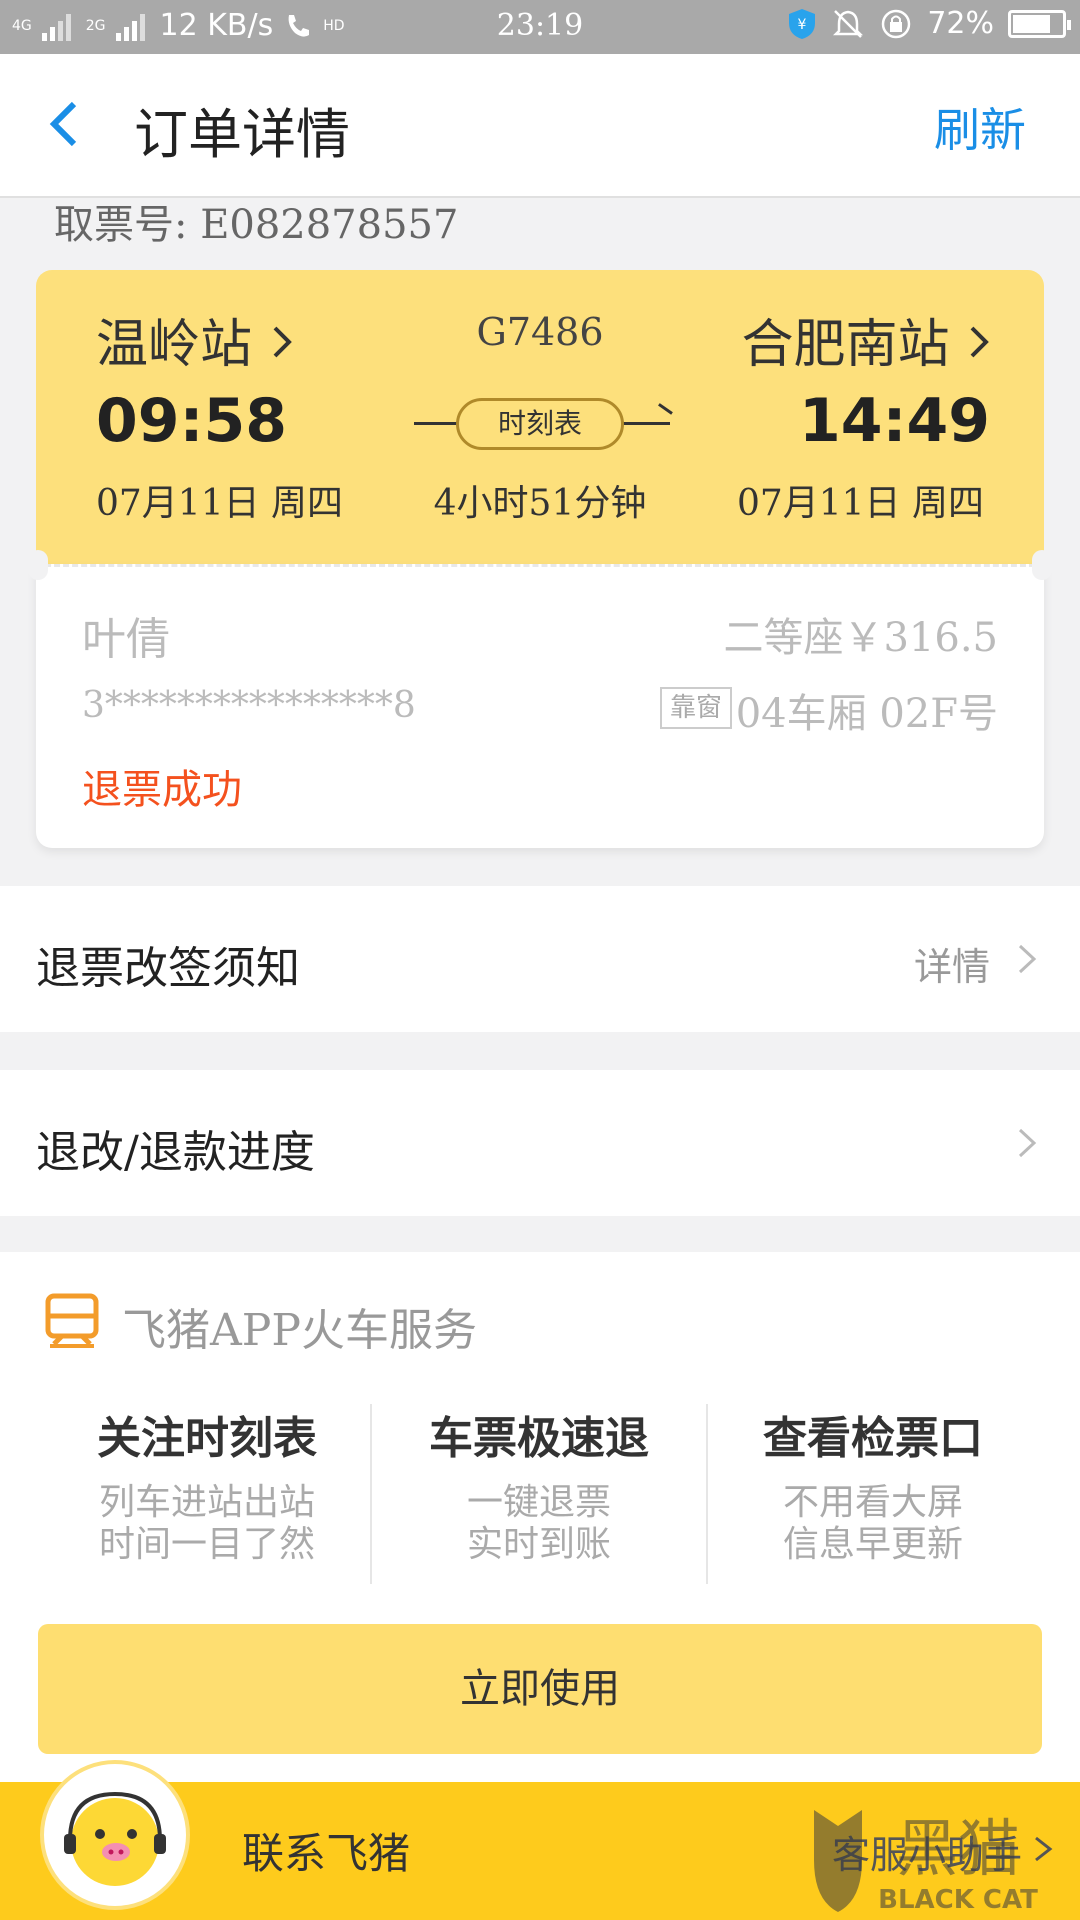 This screenshot has width=1080, height=1920. What do you see at coordinates (958, 1900) in the screenshot?
I see `watermark-en: BLACK CAT` at bounding box center [958, 1900].